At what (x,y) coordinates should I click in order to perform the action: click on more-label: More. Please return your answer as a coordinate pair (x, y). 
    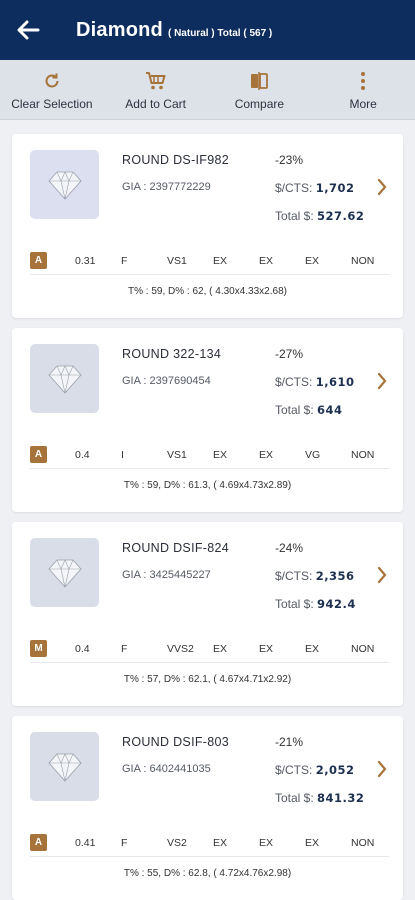
    Looking at the image, I should click on (363, 104).